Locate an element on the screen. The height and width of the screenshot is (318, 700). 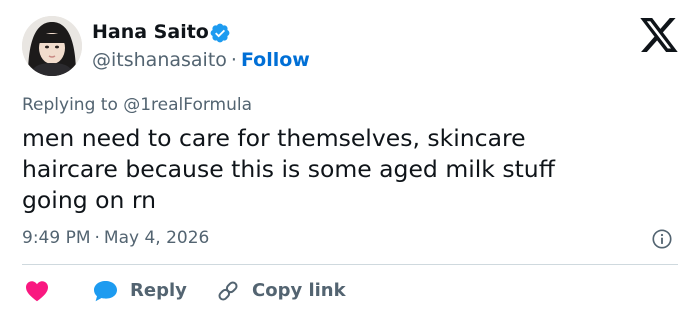
timestamp: 9:49 PM · May 4, 2026 is located at coordinates (115, 238).